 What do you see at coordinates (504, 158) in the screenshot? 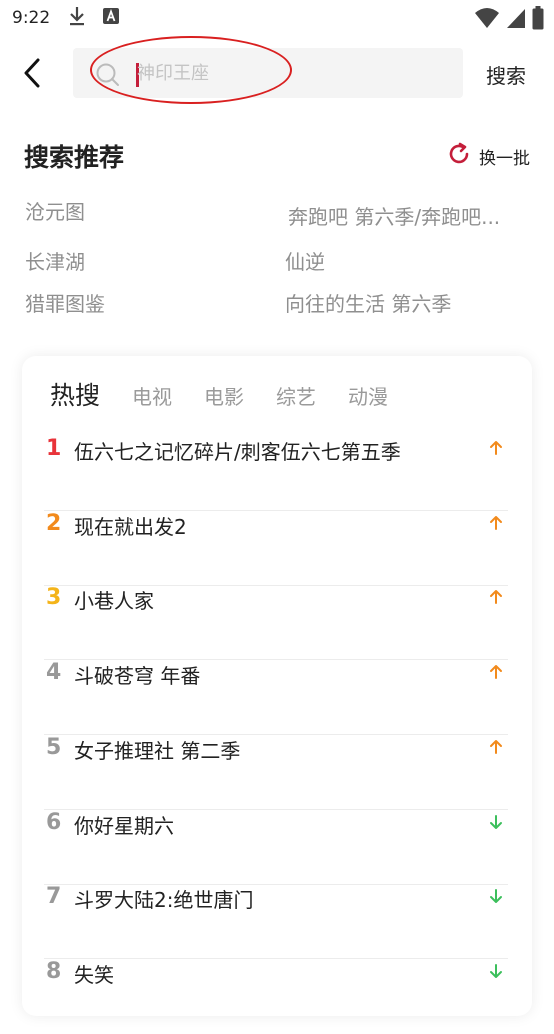
I see `refresh-label: 换一批` at bounding box center [504, 158].